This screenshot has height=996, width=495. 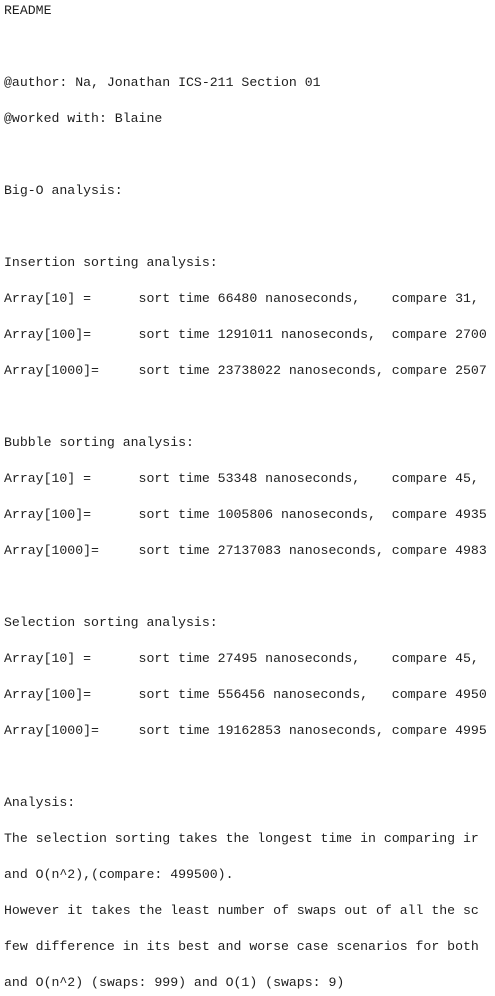 I want to click on insertion-heading: Insertion sorting analysis:, so click(x=111, y=262).